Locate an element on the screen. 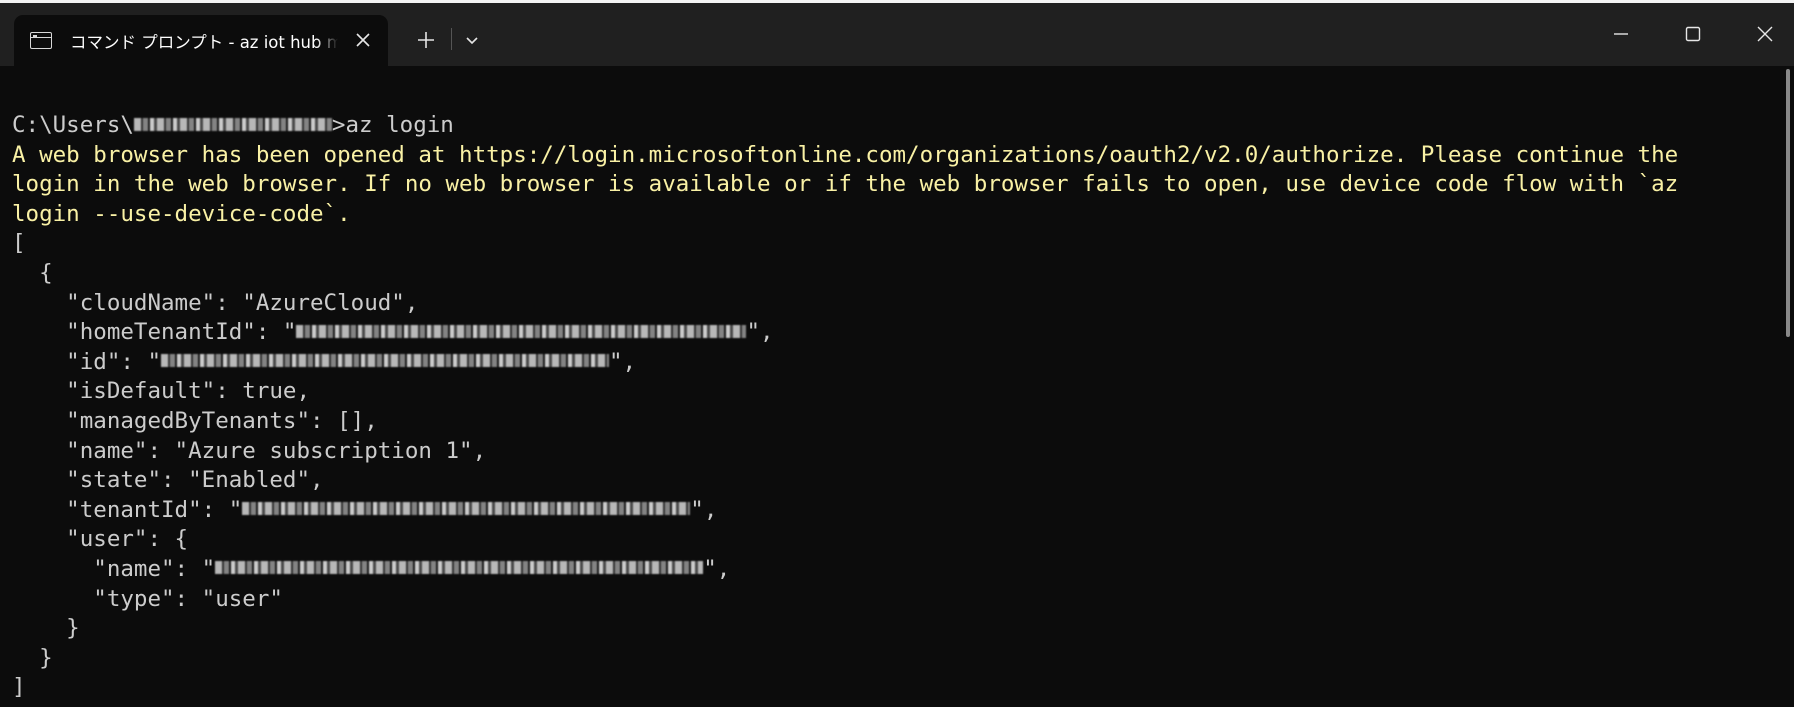  json-line: "tenantId": " ", is located at coordinates (845, 511).